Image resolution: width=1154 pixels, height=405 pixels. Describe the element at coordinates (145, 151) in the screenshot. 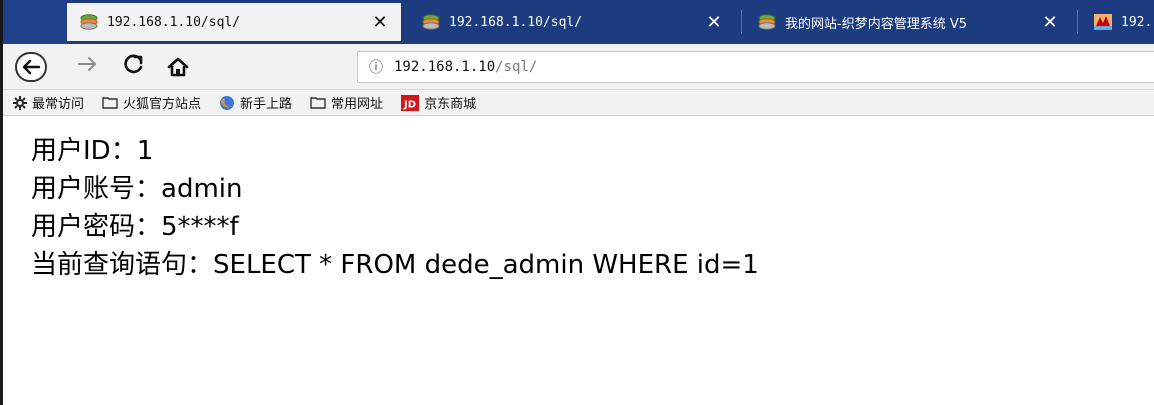

I see `user-id-value: 1` at that location.